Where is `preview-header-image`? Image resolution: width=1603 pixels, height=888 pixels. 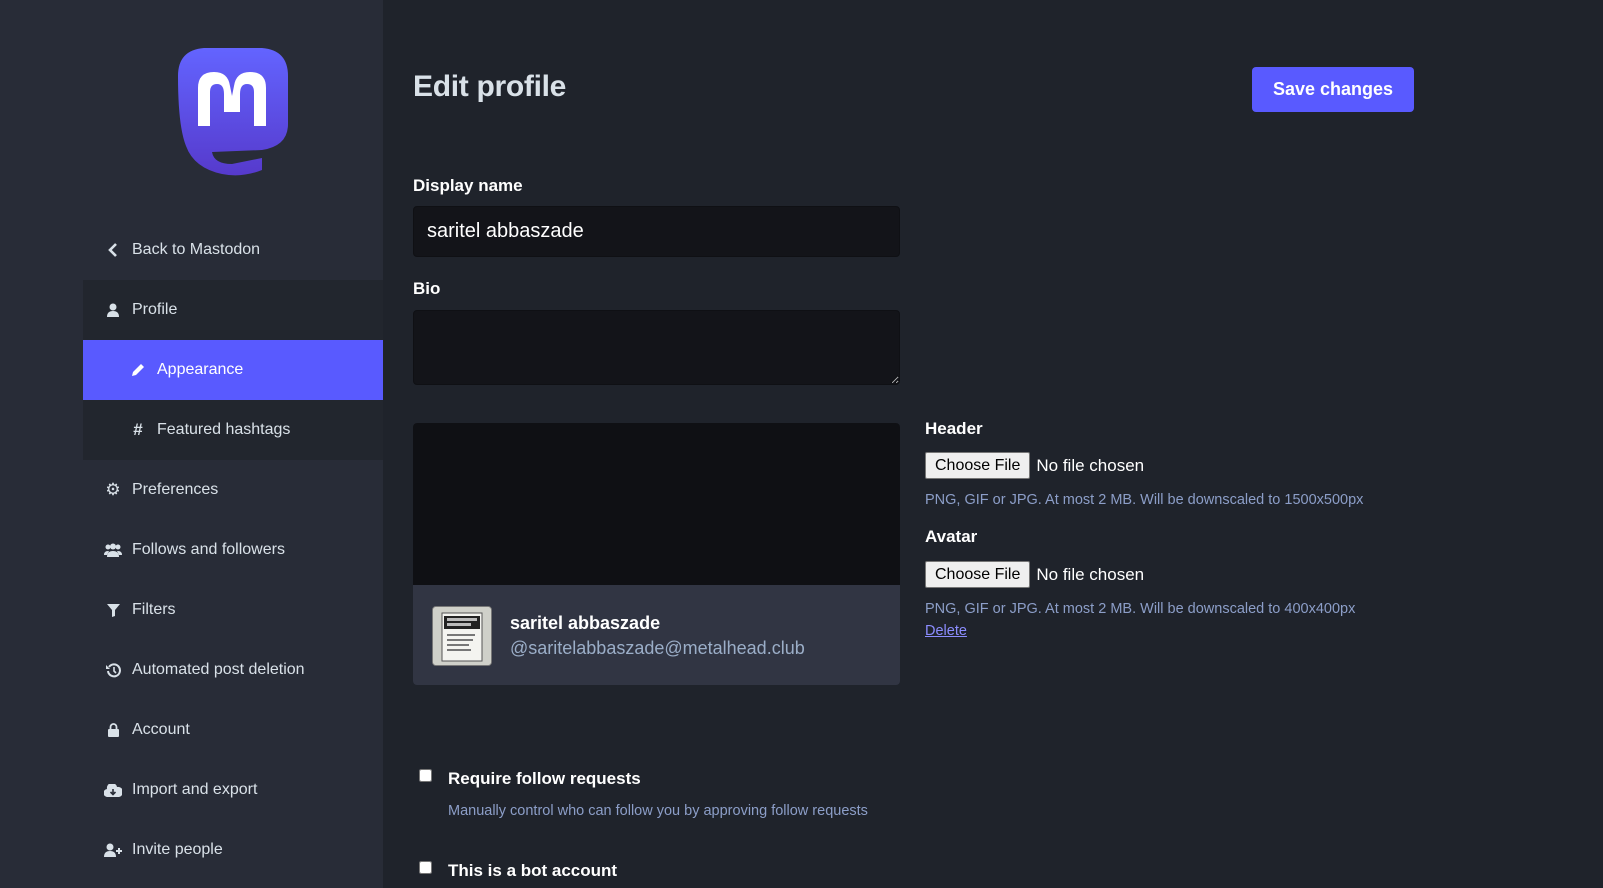
preview-header-image is located at coordinates (656, 504).